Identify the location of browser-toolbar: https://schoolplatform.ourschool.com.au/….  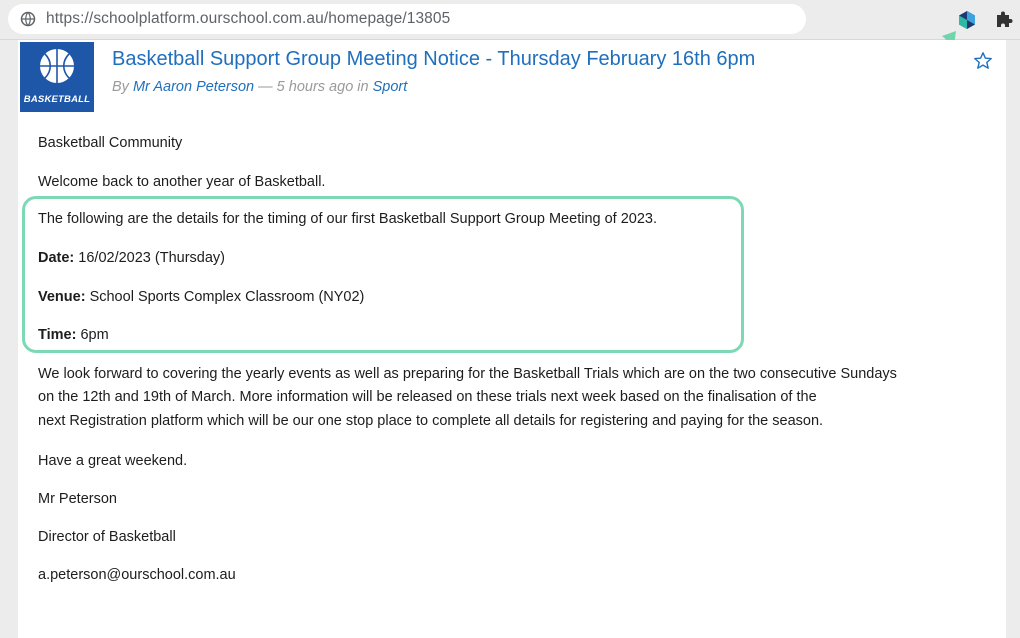
(510, 20).